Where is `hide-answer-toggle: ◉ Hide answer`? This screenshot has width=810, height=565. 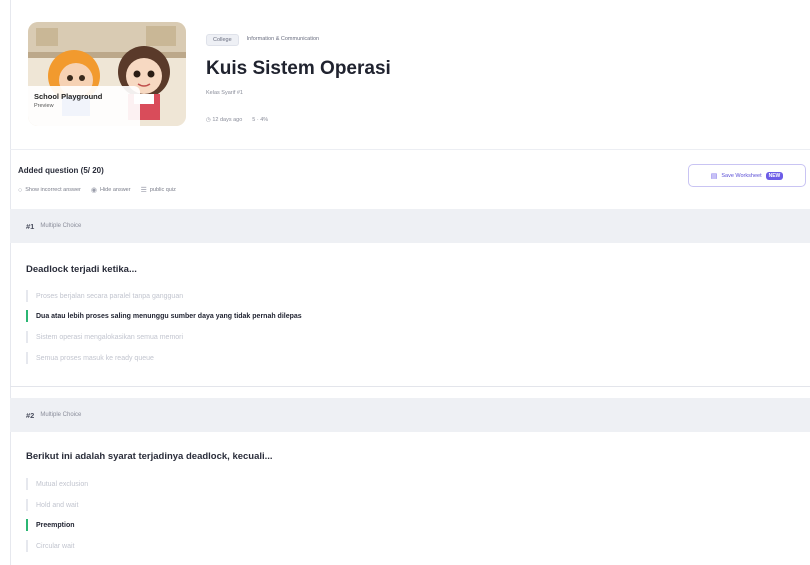
hide-answer-toggle: ◉ Hide answer is located at coordinates (111, 190).